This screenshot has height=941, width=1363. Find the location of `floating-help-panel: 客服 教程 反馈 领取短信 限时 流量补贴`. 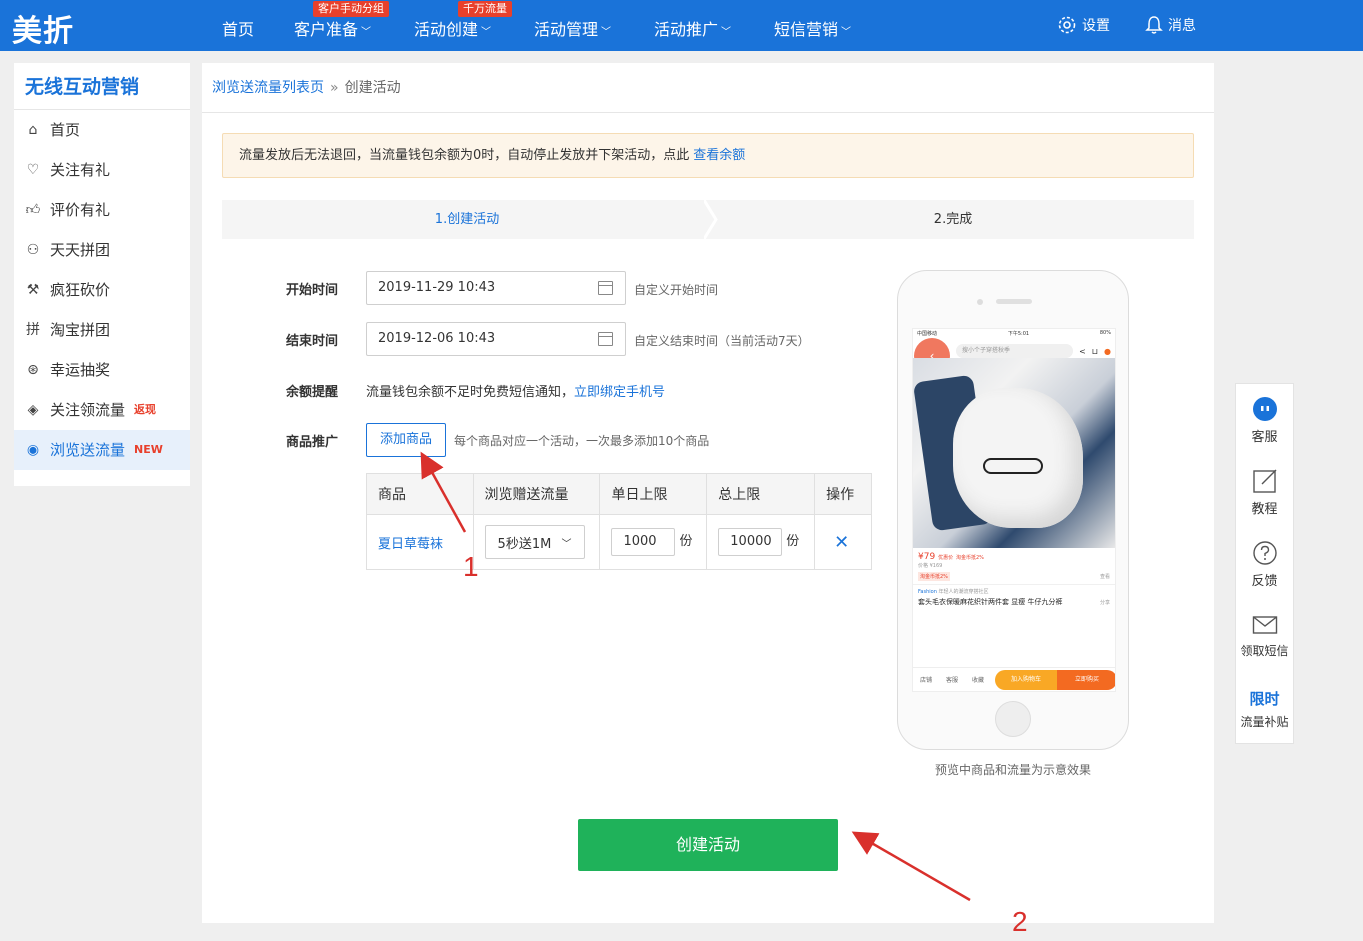

floating-help-panel: 客服 教程 反馈 领取短信 限时 流量补贴 is located at coordinates (1264, 563).